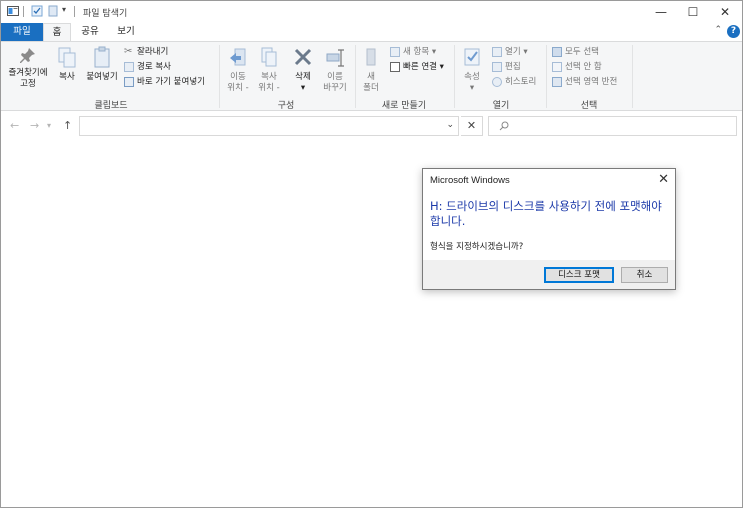 Image resolution: width=743 pixels, height=508 pixels. Describe the element at coordinates (516, 52) in the screenshot. I see `open-label: 열기 ▾` at that location.